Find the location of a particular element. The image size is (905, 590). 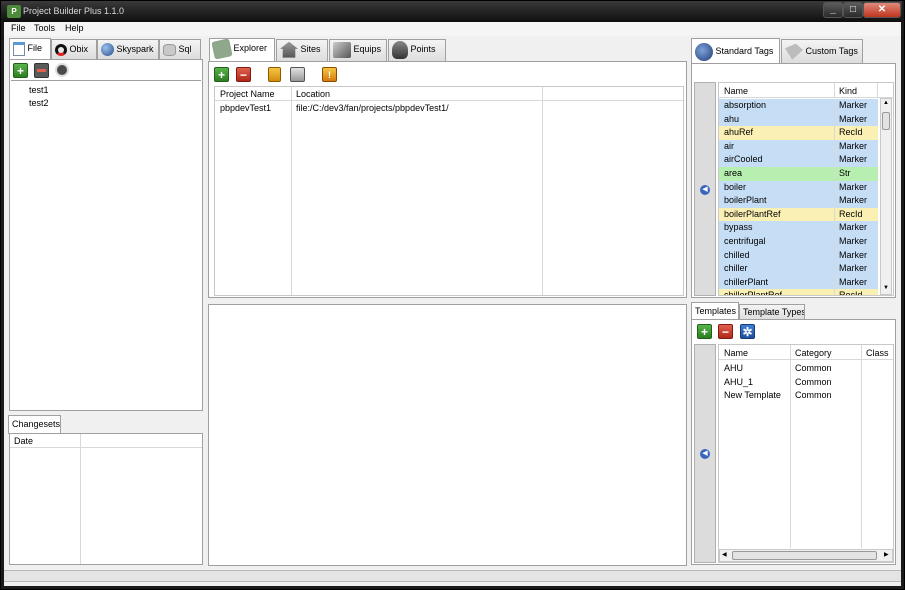

open-folder-icon is located at coordinates (274, 74).